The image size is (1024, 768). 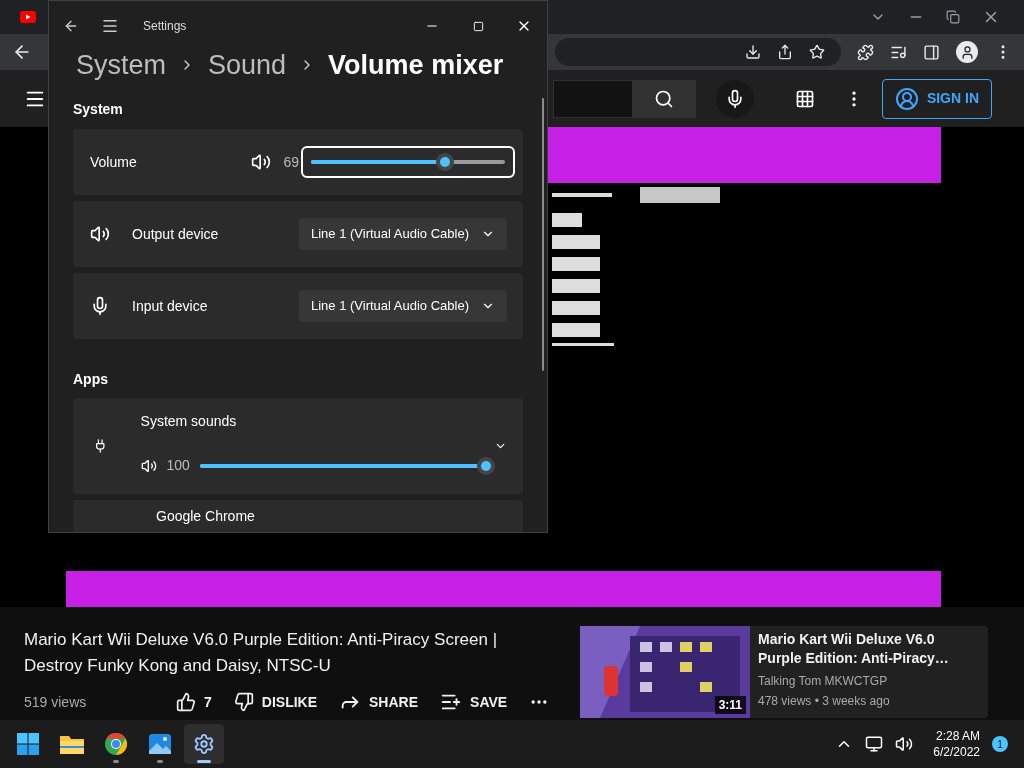 I want to click on video-meta: 478 views • 3 weeks ago, so click(x=824, y=701).